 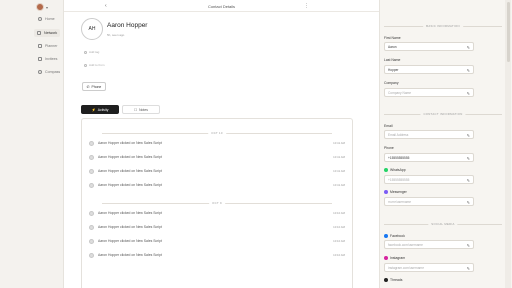 I want to click on company-field: ✎, so click(x=429, y=92).